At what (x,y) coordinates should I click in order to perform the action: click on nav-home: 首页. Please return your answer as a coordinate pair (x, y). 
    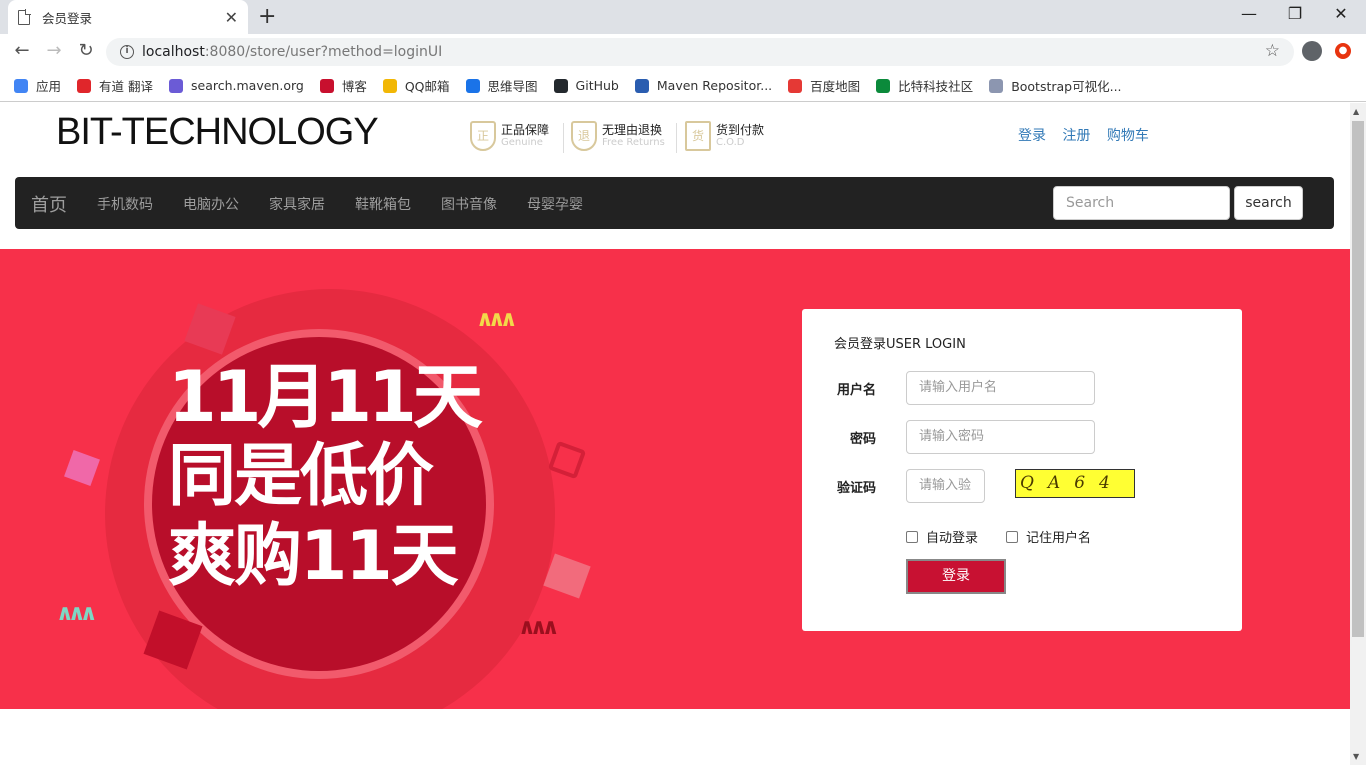
    Looking at the image, I should click on (49, 204).